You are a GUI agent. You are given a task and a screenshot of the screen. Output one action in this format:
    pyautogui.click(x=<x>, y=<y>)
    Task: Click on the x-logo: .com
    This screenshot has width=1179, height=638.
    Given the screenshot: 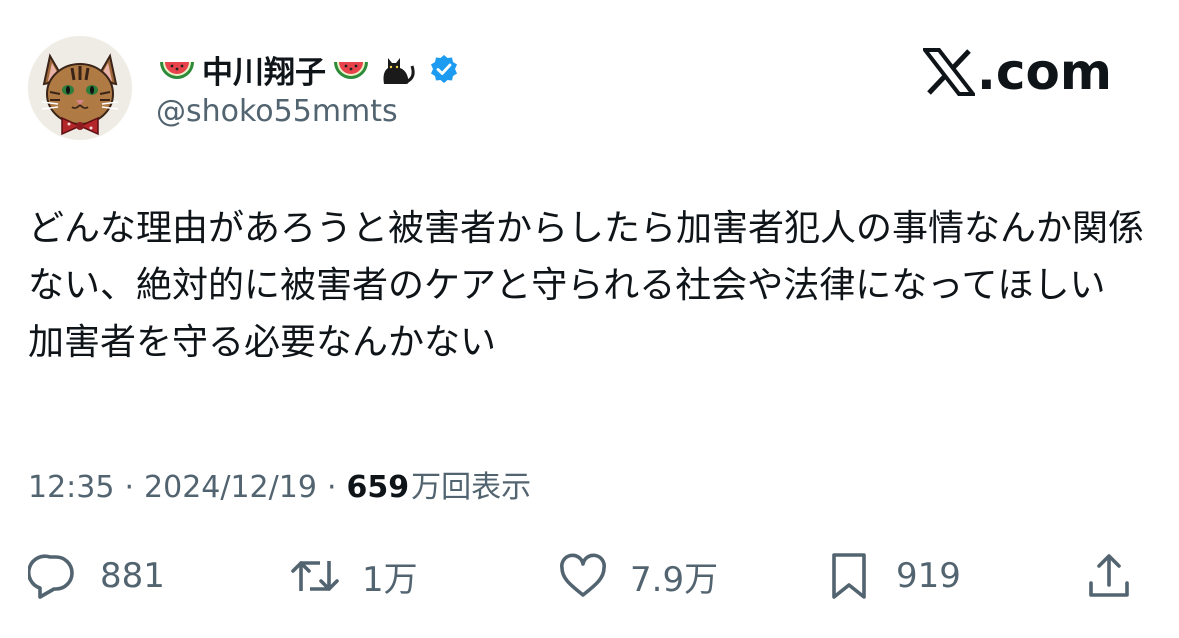 What is the action you would take?
    pyautogui.click(x=1016, y=72)
    